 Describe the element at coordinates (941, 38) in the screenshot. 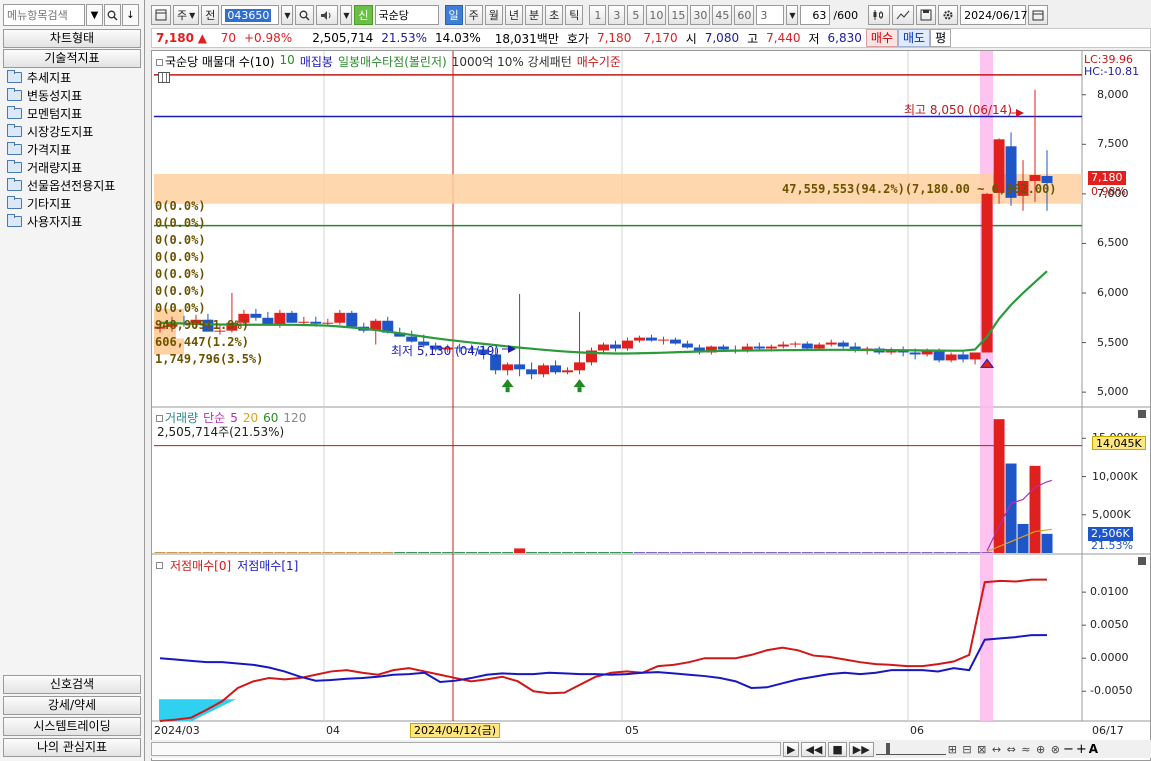

I see `eval-button: 평` at that location.